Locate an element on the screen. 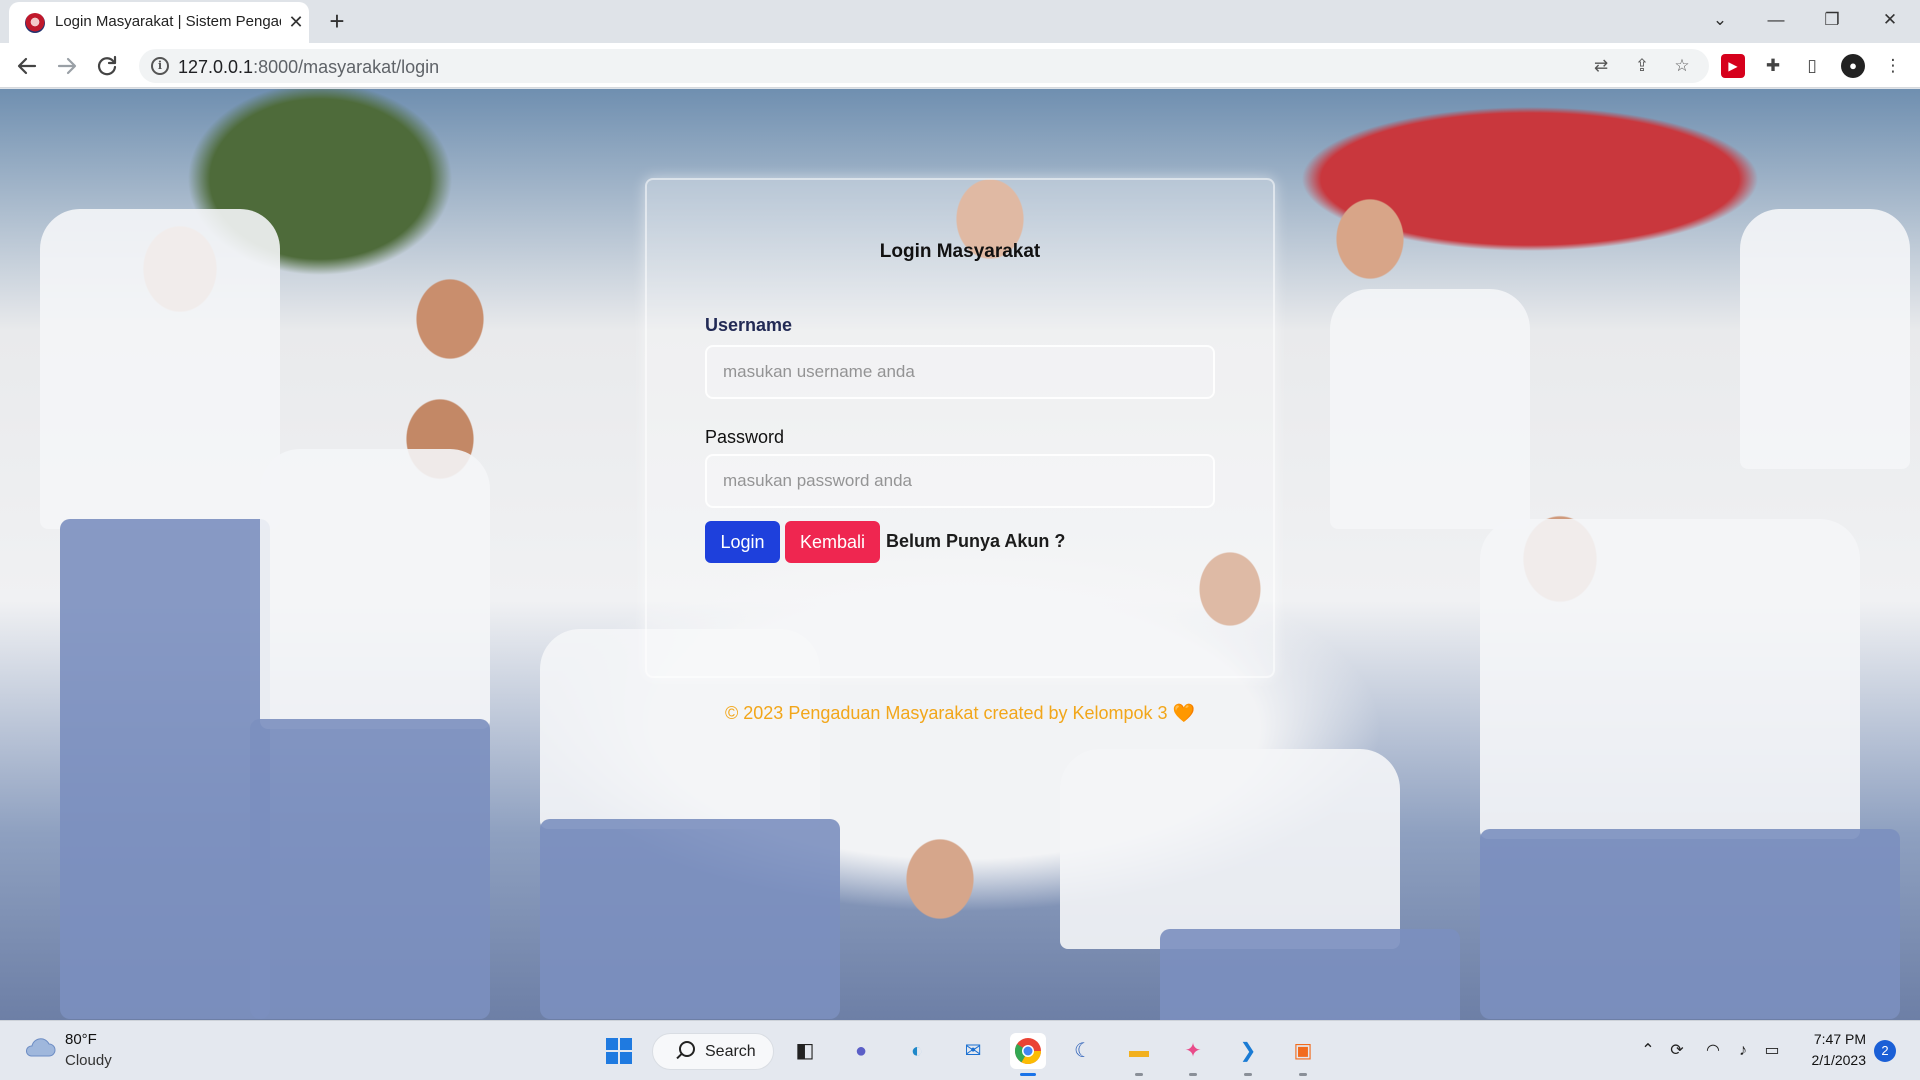 Image resolution: width=1920 pixels, height=1080 pixels. login-button: Login is located at coordinates (742, 542).